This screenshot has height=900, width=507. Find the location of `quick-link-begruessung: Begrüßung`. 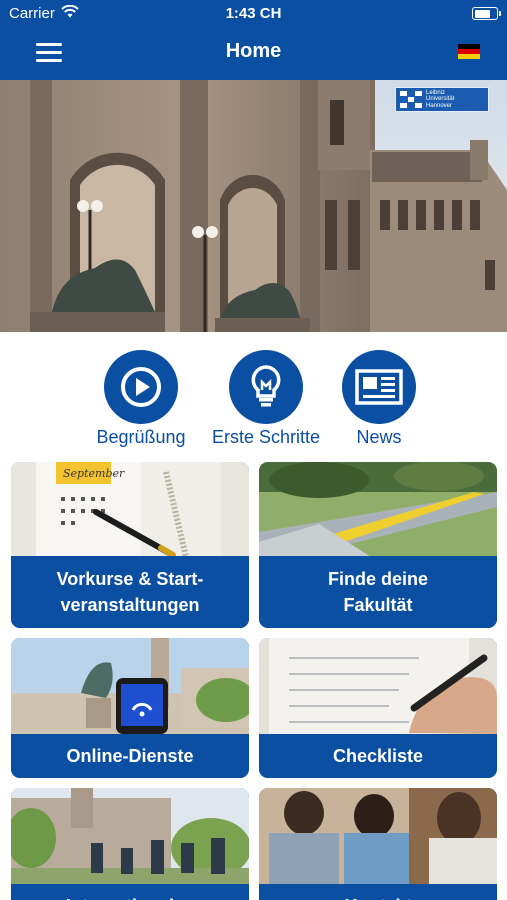

quick-link-begruessung: Begrüßung is located at coordinates (141, 399).